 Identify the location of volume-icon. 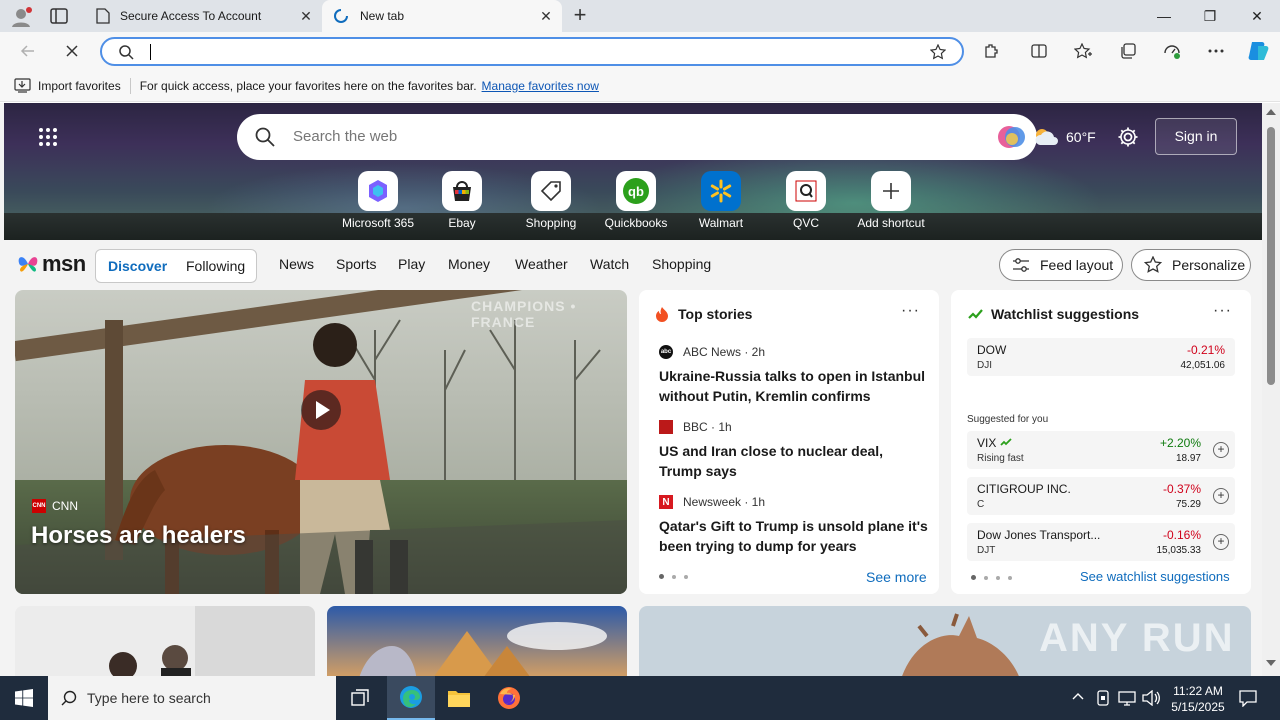
(1151, 698).